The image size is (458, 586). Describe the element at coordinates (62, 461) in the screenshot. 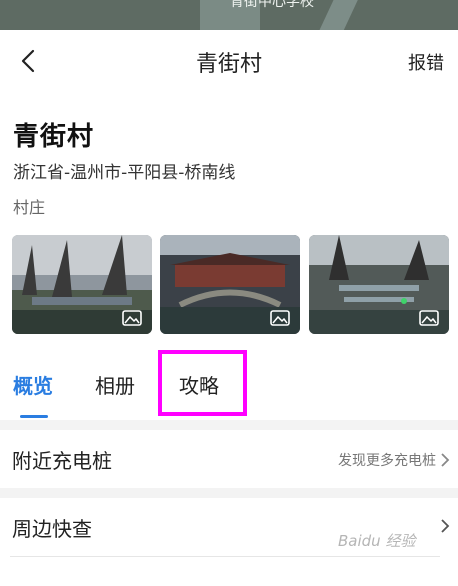

I see `nearby-charging-title: 附近充电桩` at that location.